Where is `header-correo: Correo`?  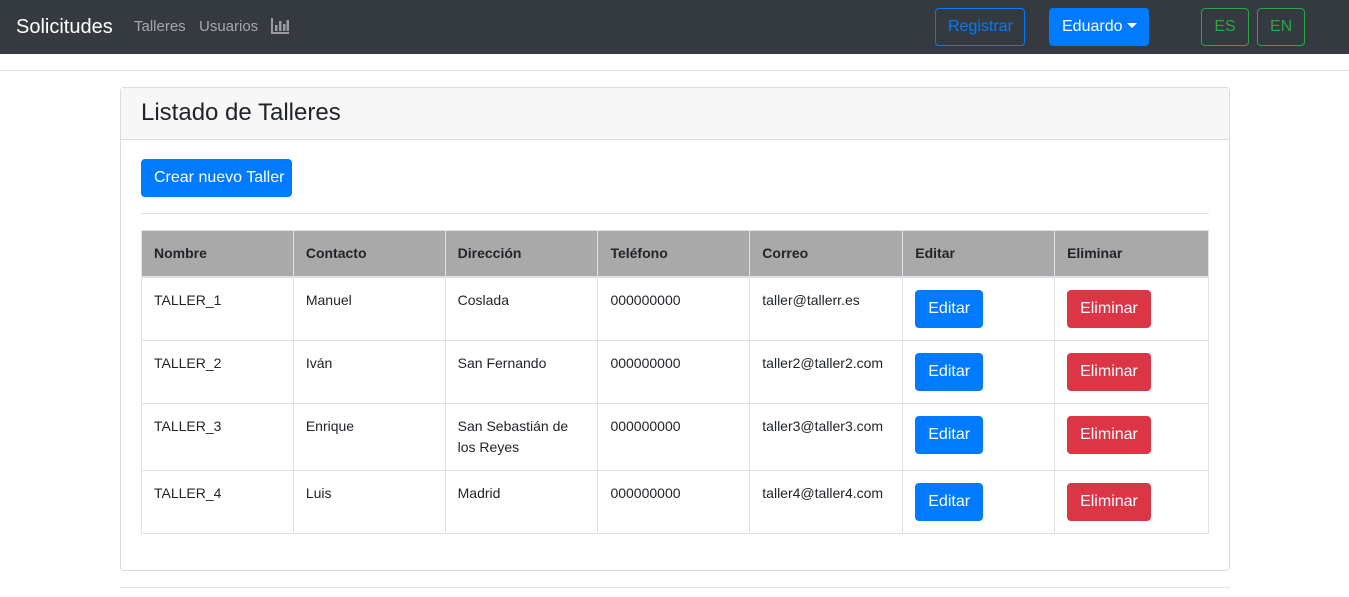
header-correo: Correo is located at coordinates (826, 254).